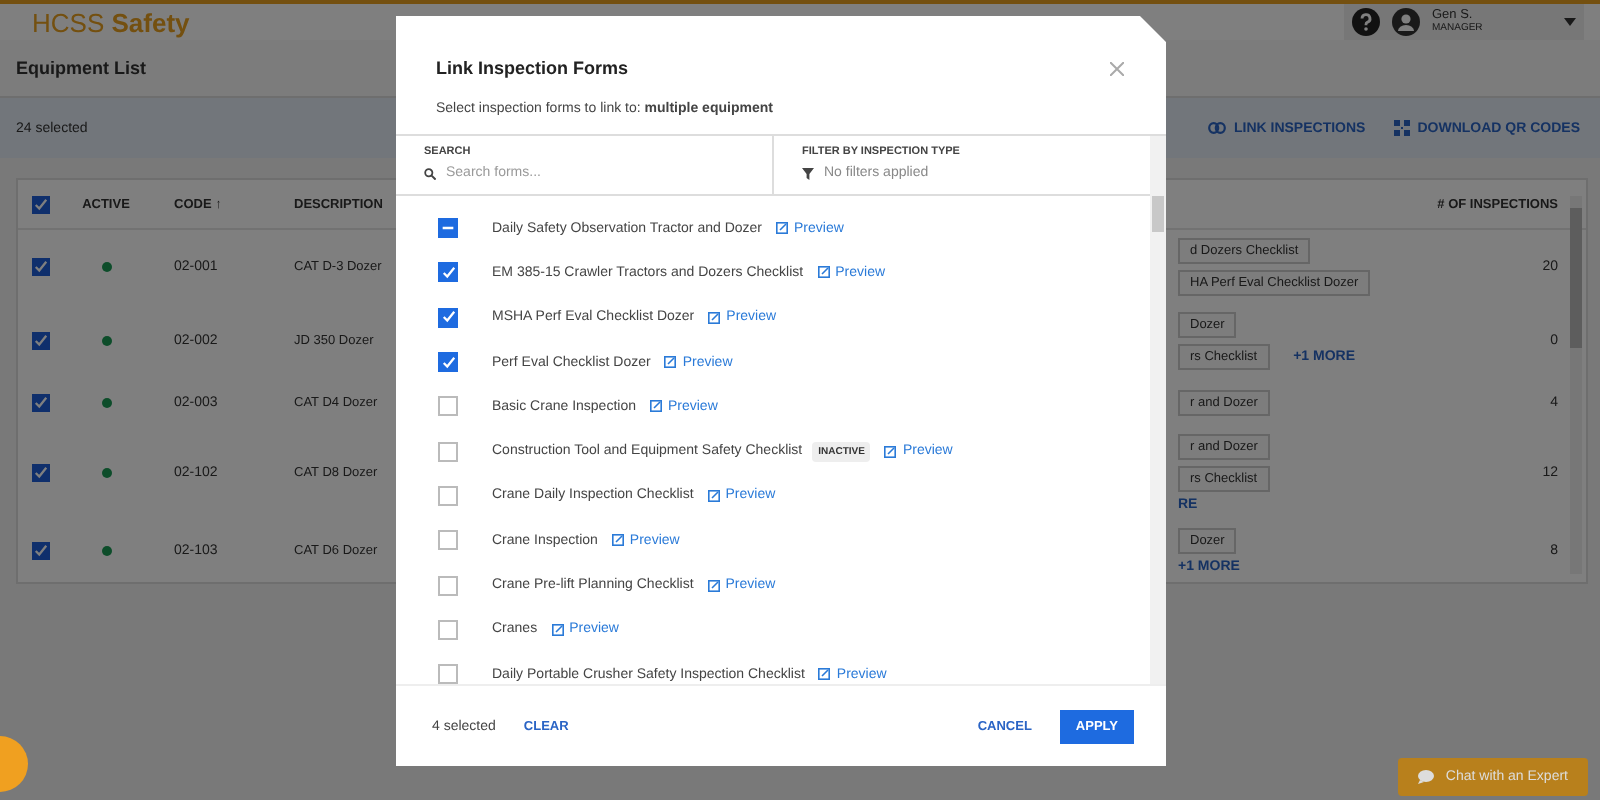  I want to click on help-icon, so click(1366, 22).